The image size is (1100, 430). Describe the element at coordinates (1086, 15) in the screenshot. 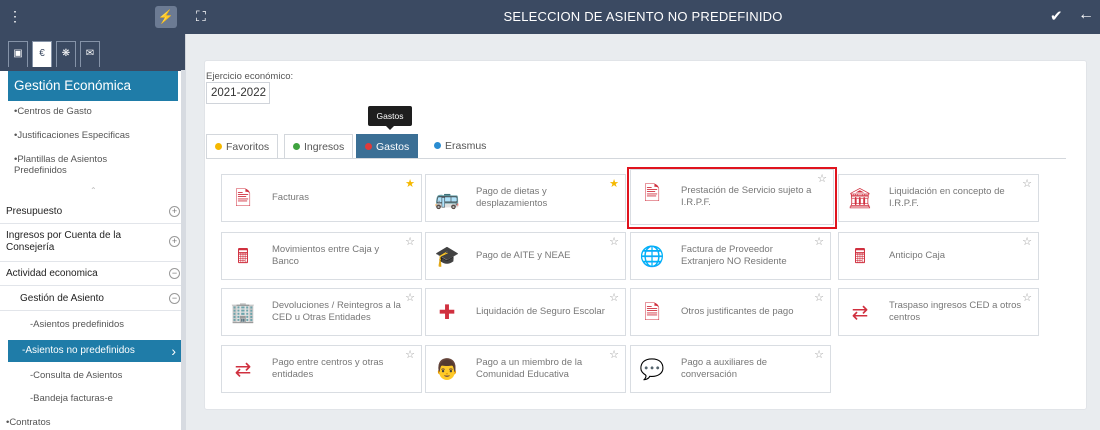

I see `back-arrow-icon: ←` at that location.